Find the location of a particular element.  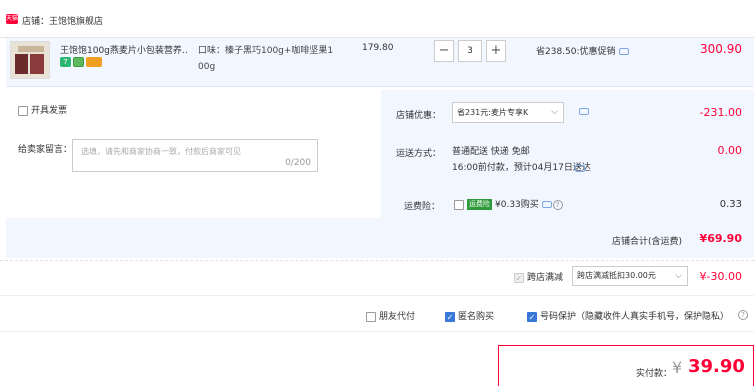

shipping-amount: 0.00 is located at coordinates (730, 150).